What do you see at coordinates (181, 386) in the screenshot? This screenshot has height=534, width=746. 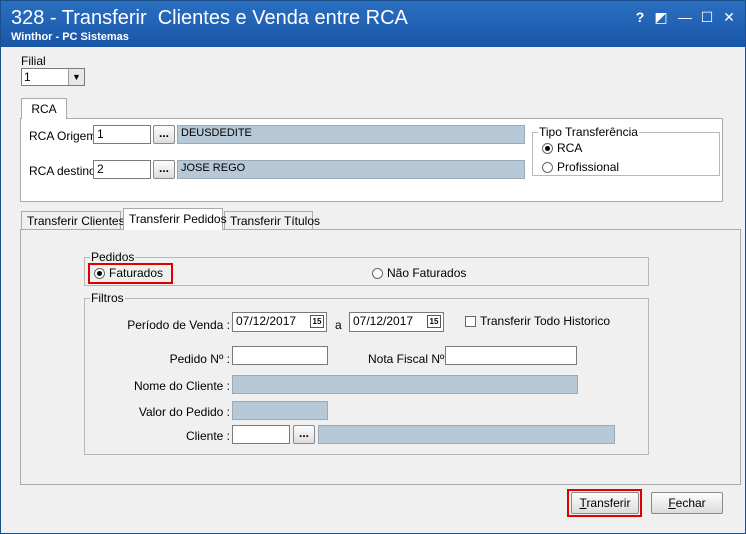 I see `nome-cliente-label: Nome do Cliente :` at bounding box center [181, 386].